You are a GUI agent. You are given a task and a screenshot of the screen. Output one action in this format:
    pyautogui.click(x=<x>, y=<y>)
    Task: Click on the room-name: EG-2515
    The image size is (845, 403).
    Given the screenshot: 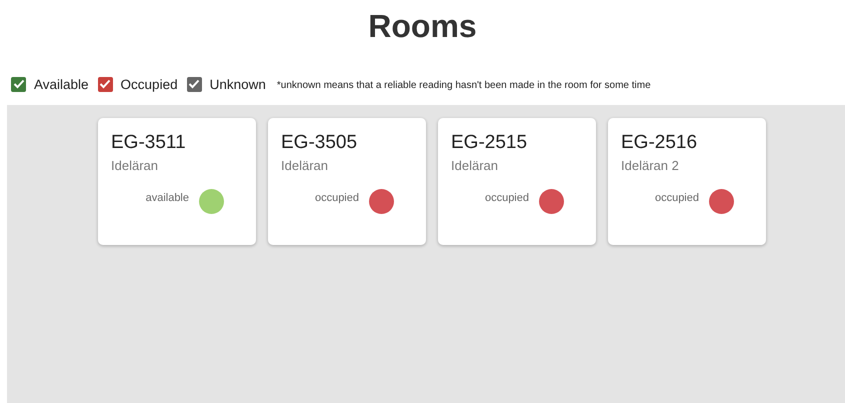 What is the action you would take?
    pyautogui.click(x=489, y=143)
    